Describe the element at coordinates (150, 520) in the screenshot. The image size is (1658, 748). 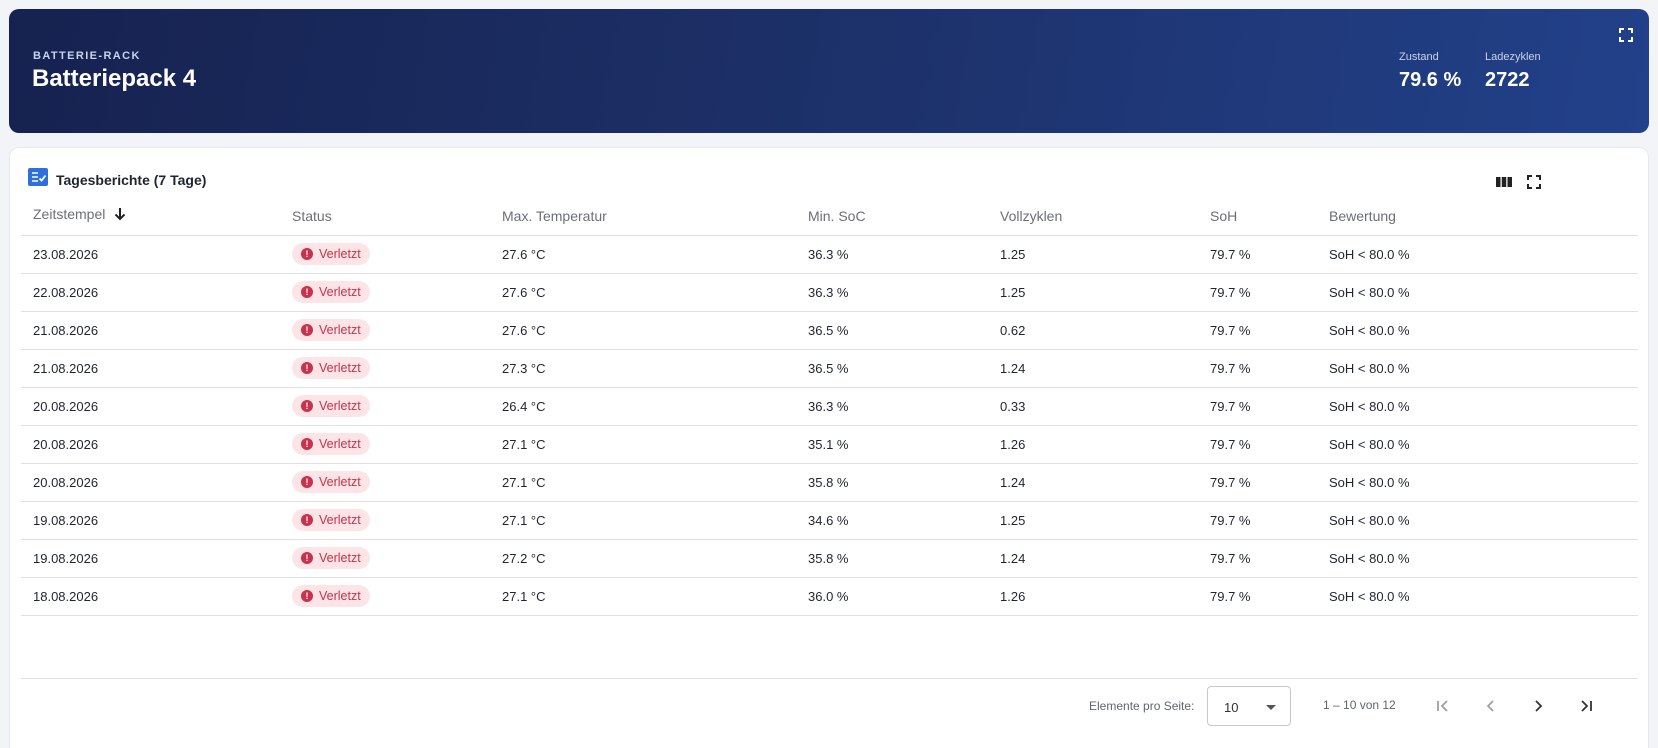
I see `cell-zeitstempel: 19.08.2026` at that location.